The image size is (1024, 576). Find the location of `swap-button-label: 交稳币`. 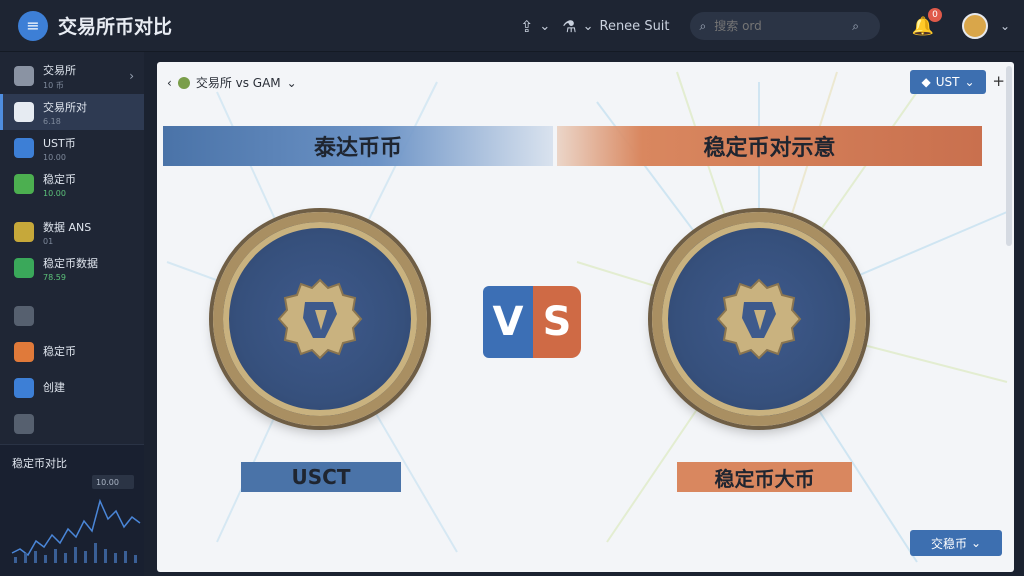

swap-button-label: 交稳币 is located at coordinates (948, 543).